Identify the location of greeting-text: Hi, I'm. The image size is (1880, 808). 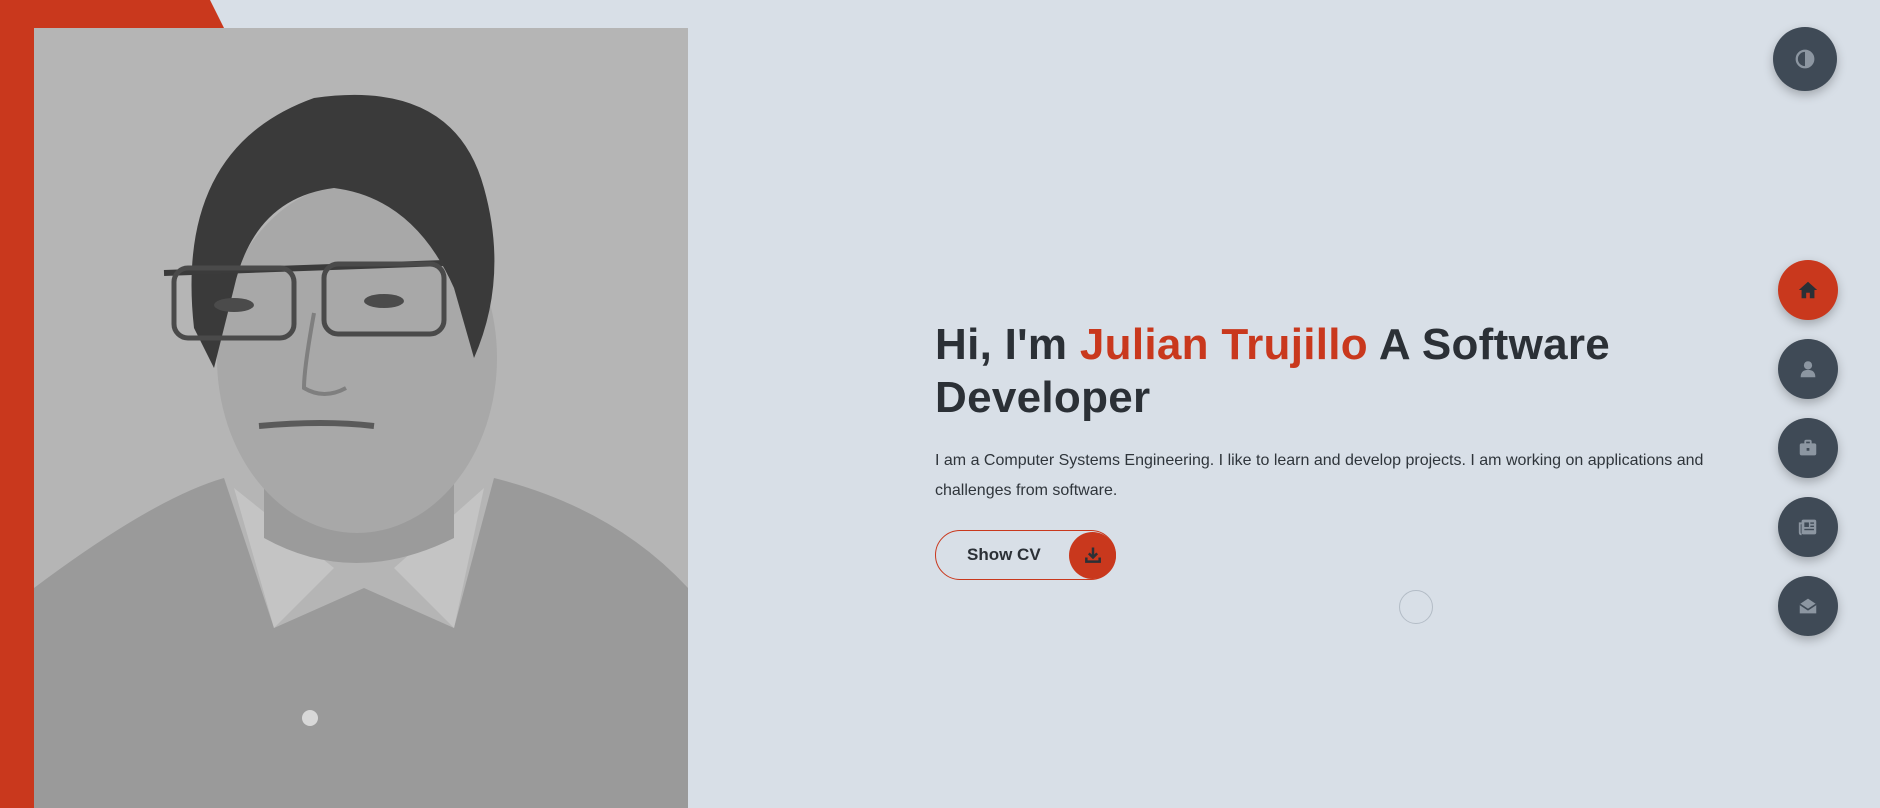
(1007, 344).